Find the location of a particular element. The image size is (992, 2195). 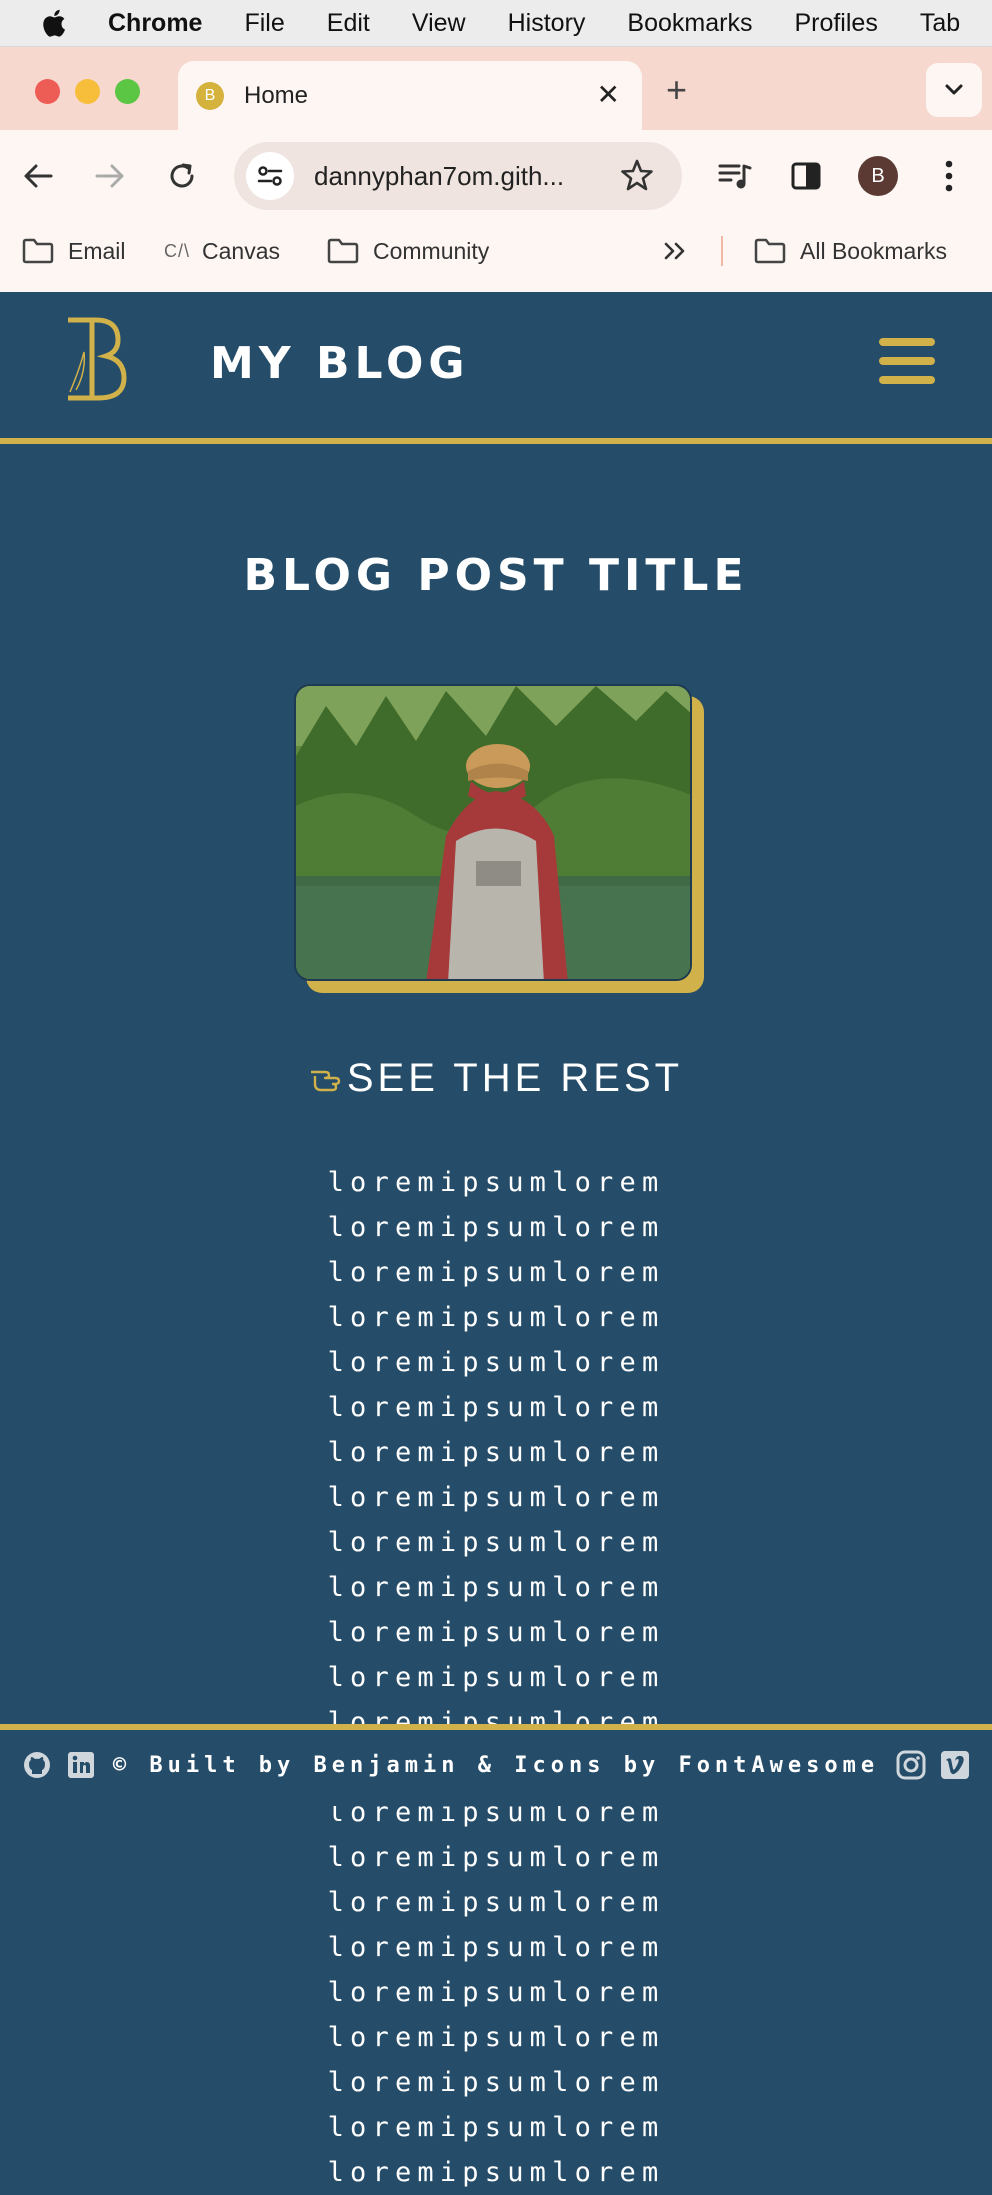

menu-profiles: Profiles is located at coordinates (835, 23).